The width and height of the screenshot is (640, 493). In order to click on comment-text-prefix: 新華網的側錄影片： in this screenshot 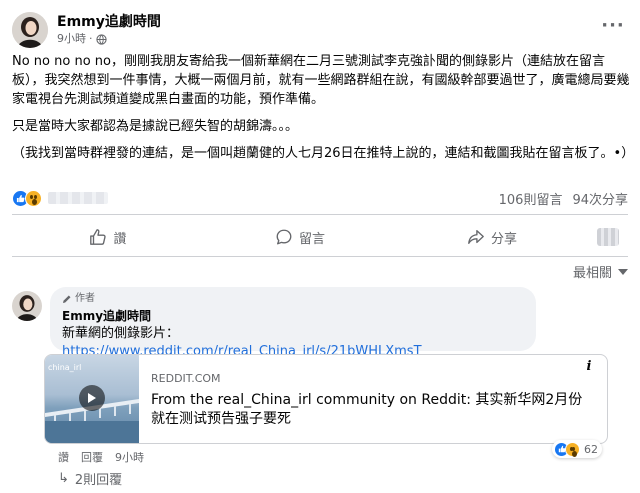, I will do `click(121, 333)`.